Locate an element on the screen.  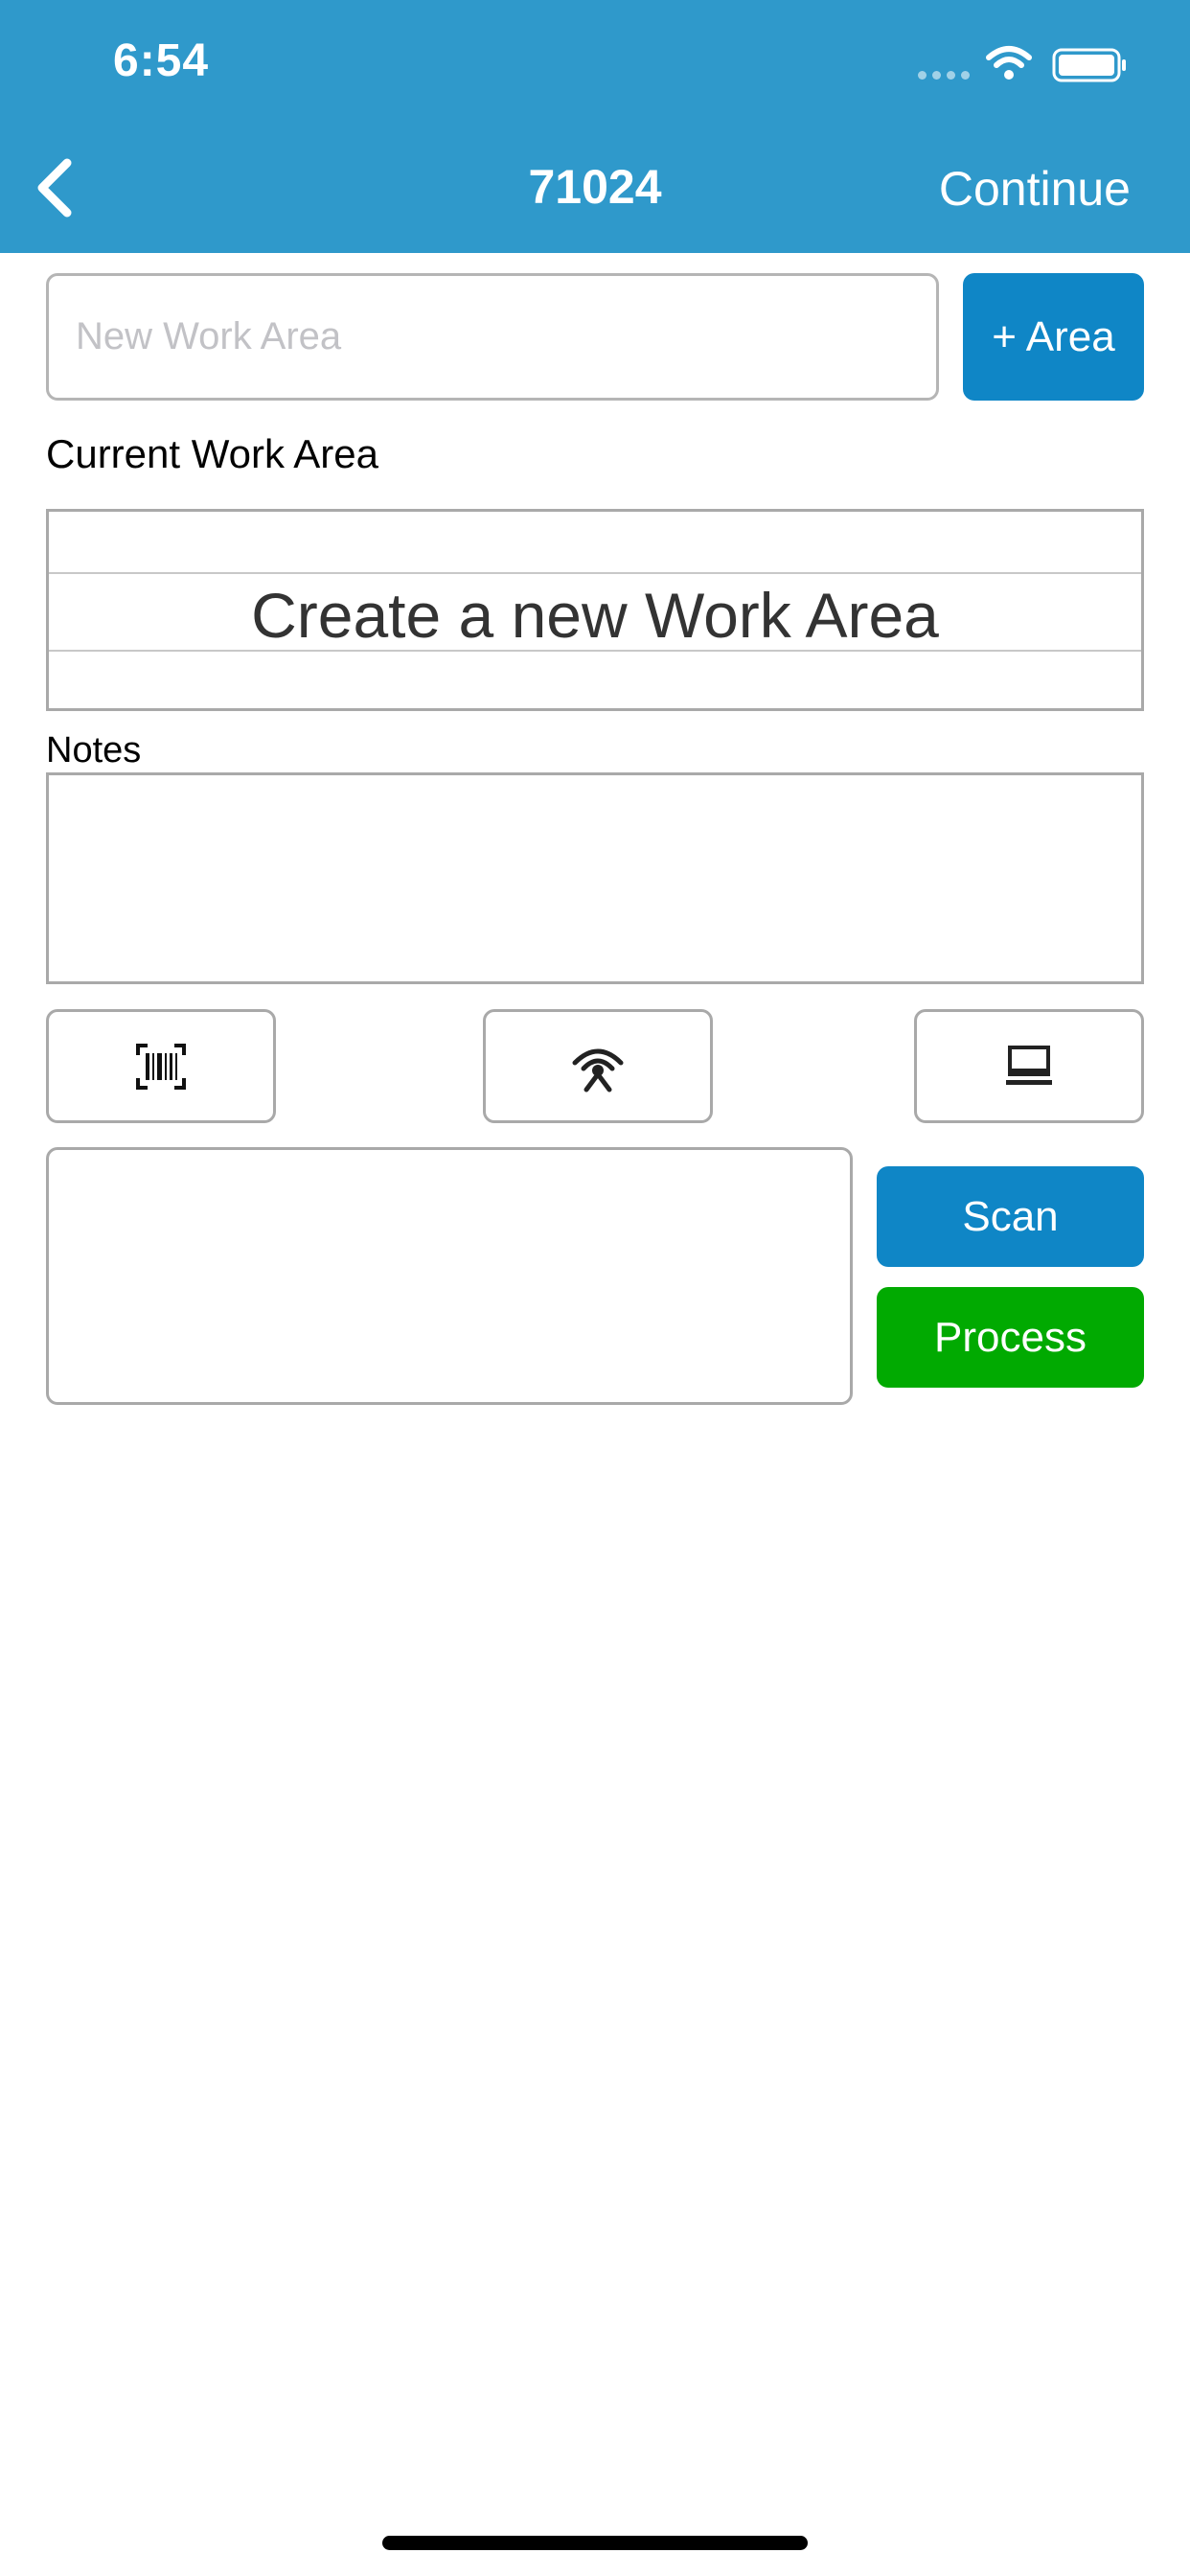
rfid-antenna-icon is located at coordinates (598, 1070).